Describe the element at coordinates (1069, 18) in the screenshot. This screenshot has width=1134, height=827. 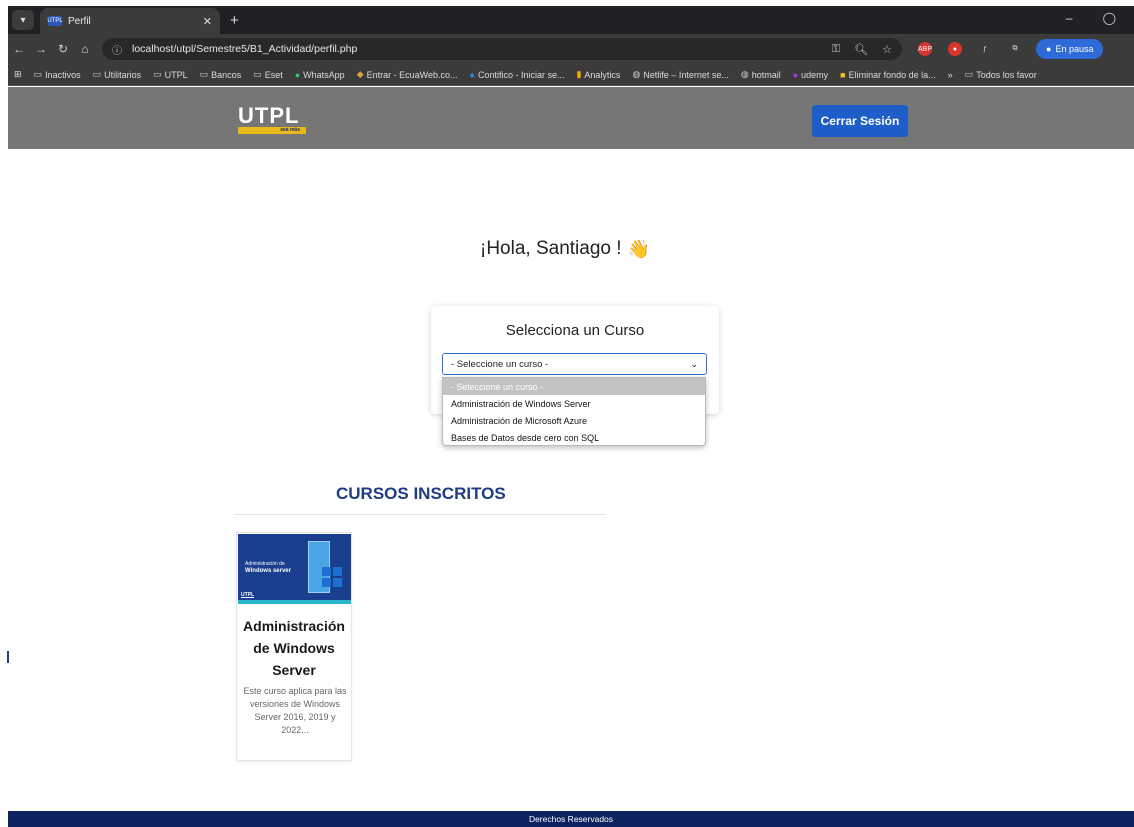
I see `minimize-icon: –` at that location.